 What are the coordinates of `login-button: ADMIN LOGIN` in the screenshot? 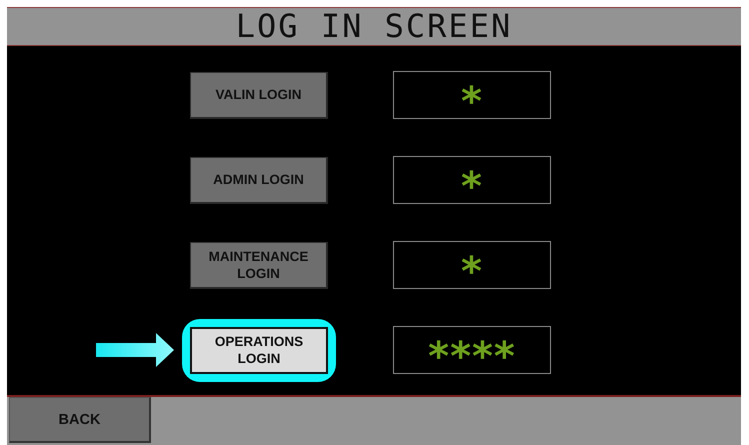 It's located at (259, 180).